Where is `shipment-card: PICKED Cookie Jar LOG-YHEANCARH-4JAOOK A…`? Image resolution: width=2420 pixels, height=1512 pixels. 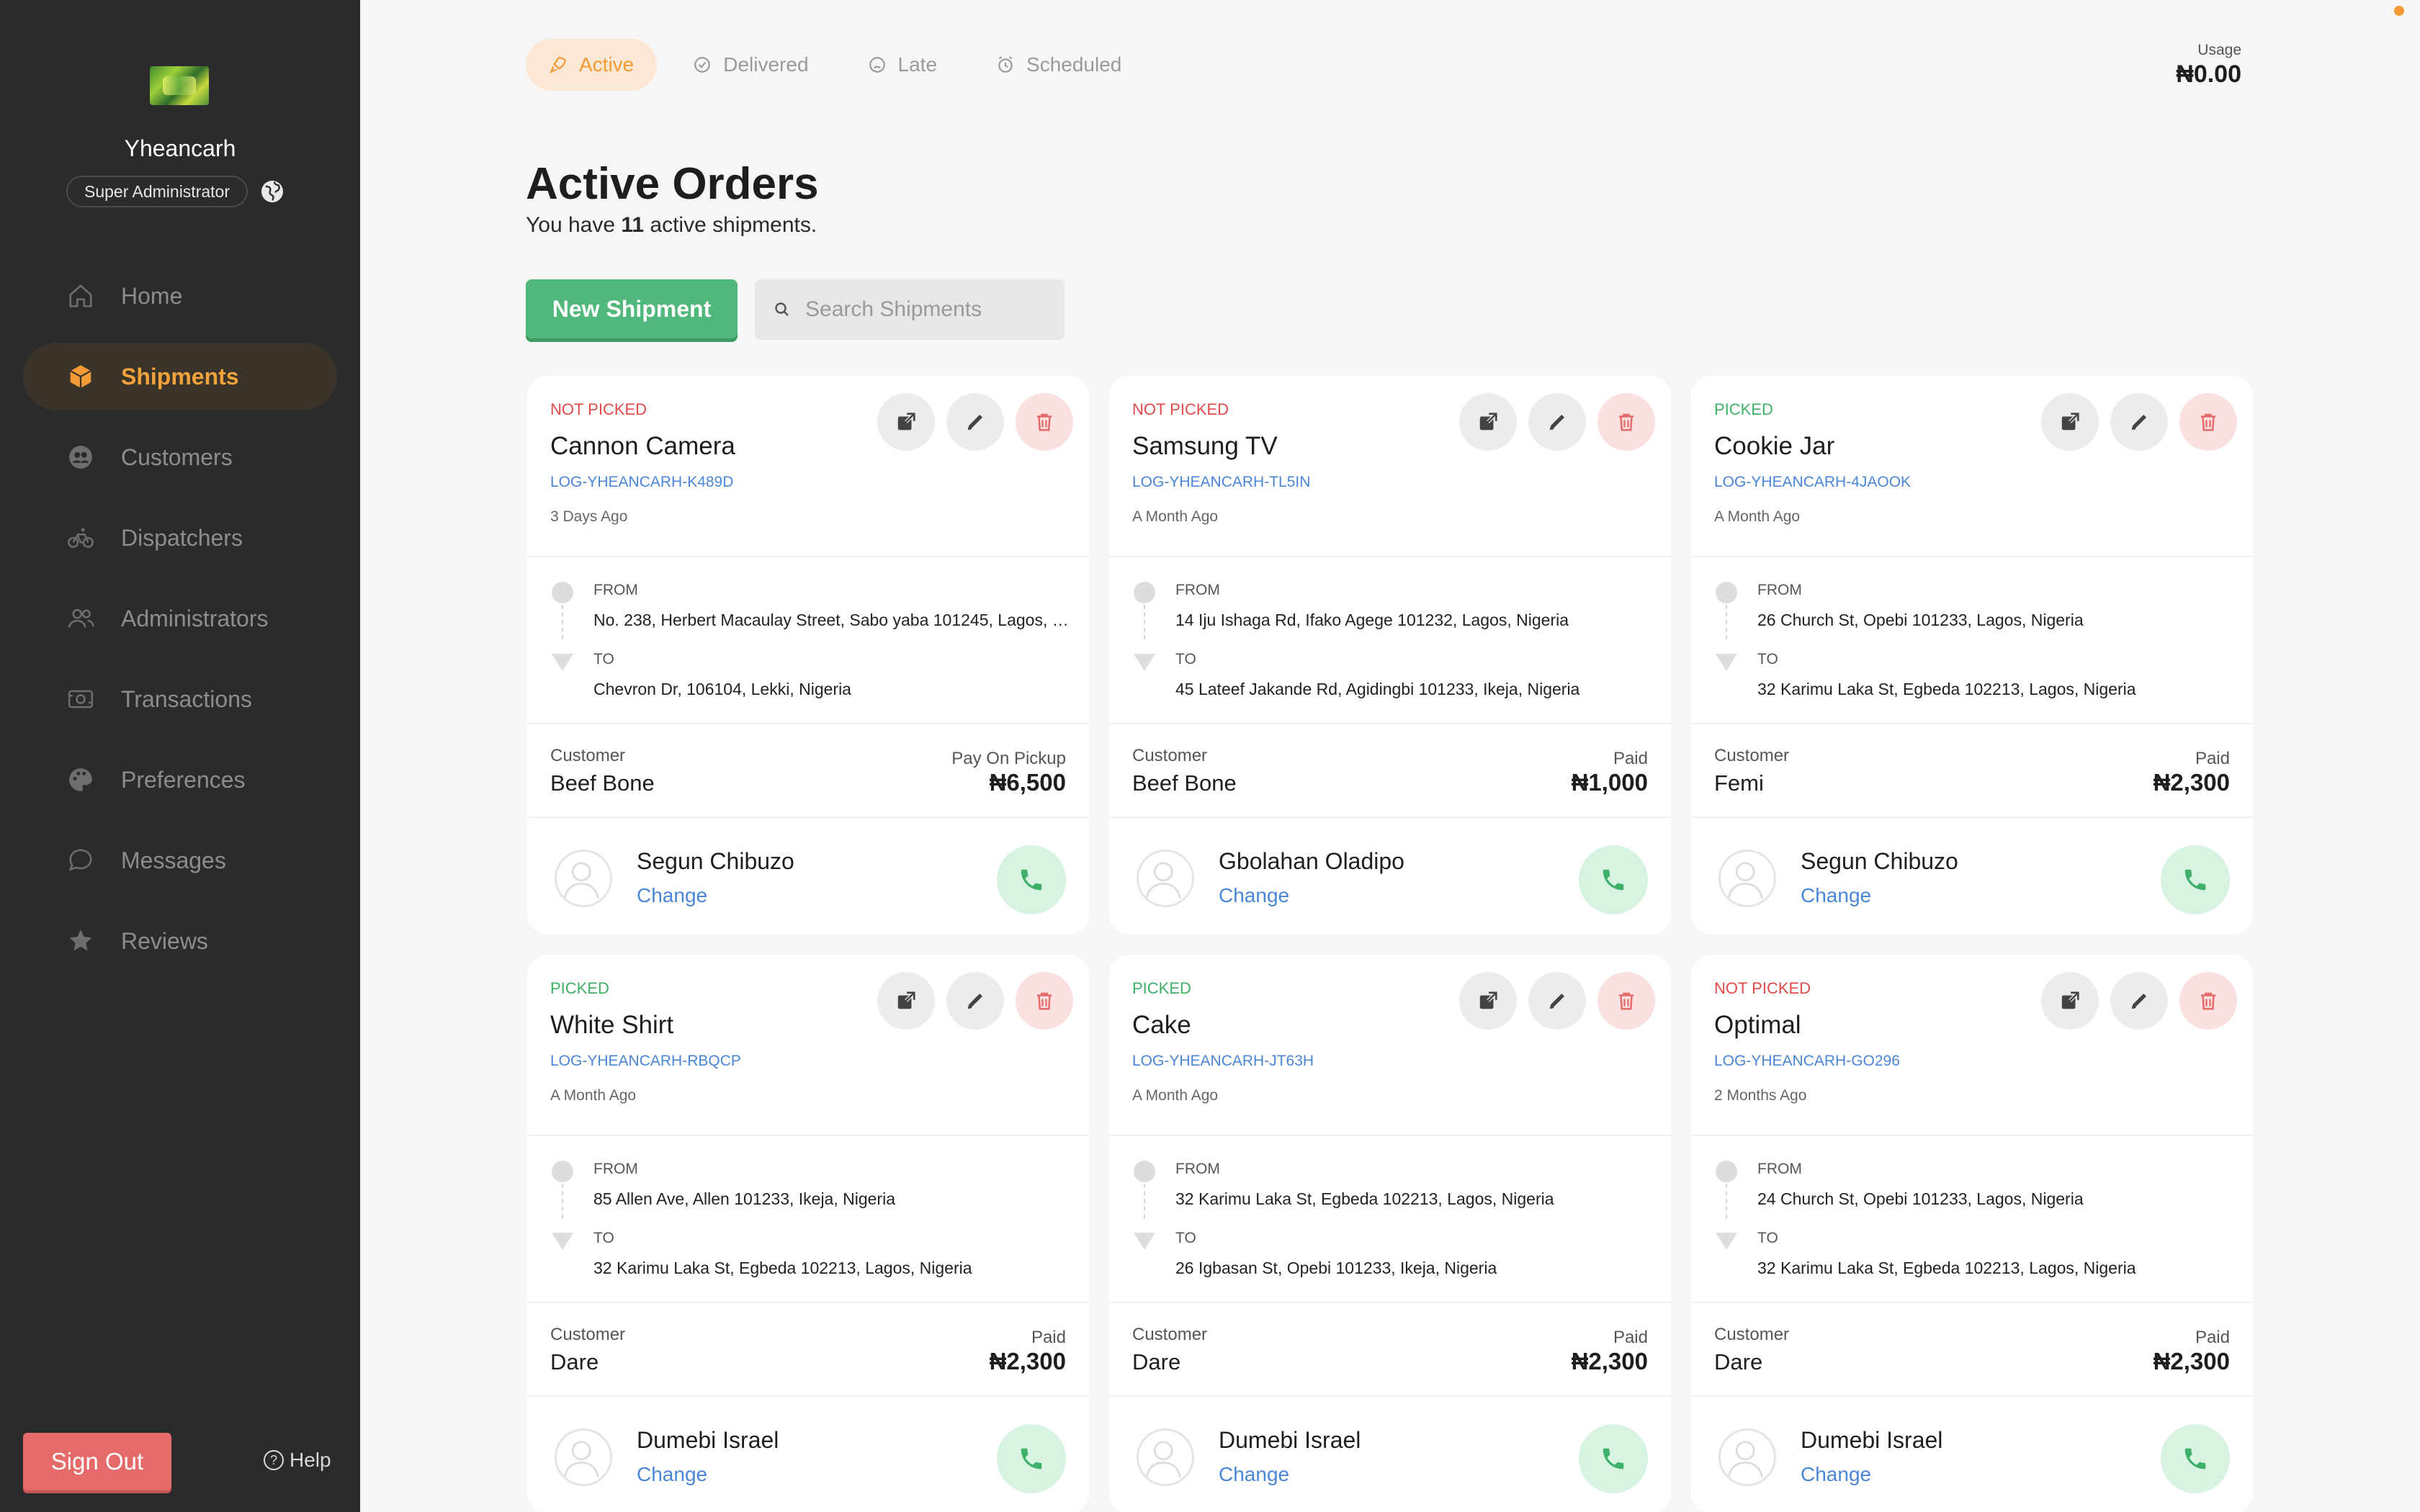
shipment-card: PICKED Cookie Jar LOG-YHEANCARH-4JAOOK A… is located at coordinates (1972, 655).